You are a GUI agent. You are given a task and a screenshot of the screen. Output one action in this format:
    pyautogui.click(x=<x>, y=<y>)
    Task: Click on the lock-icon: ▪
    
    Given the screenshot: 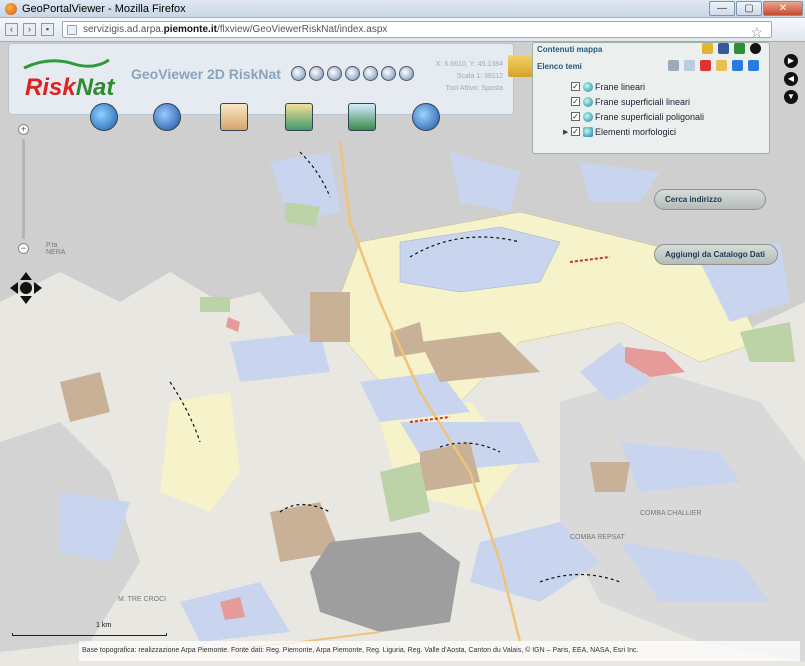 What is the action you would take?
    pyautogui.click(x=47, y=29)
    